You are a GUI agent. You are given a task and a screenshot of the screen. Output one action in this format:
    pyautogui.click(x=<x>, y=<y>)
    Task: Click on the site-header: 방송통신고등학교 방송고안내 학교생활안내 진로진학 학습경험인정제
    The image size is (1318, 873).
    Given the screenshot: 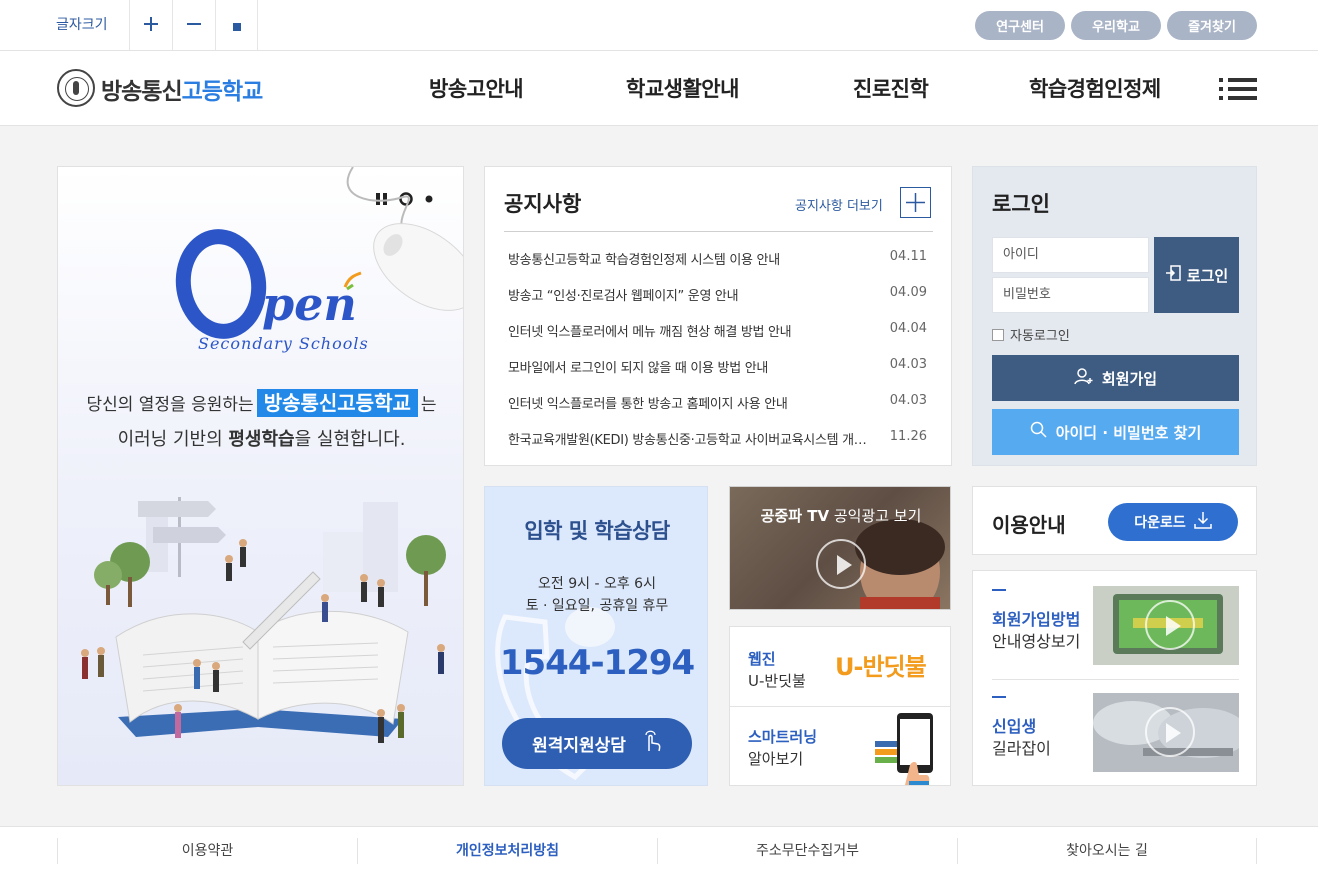 What is the action you would take?
    pyautogui.click(x=659, y=88)
    